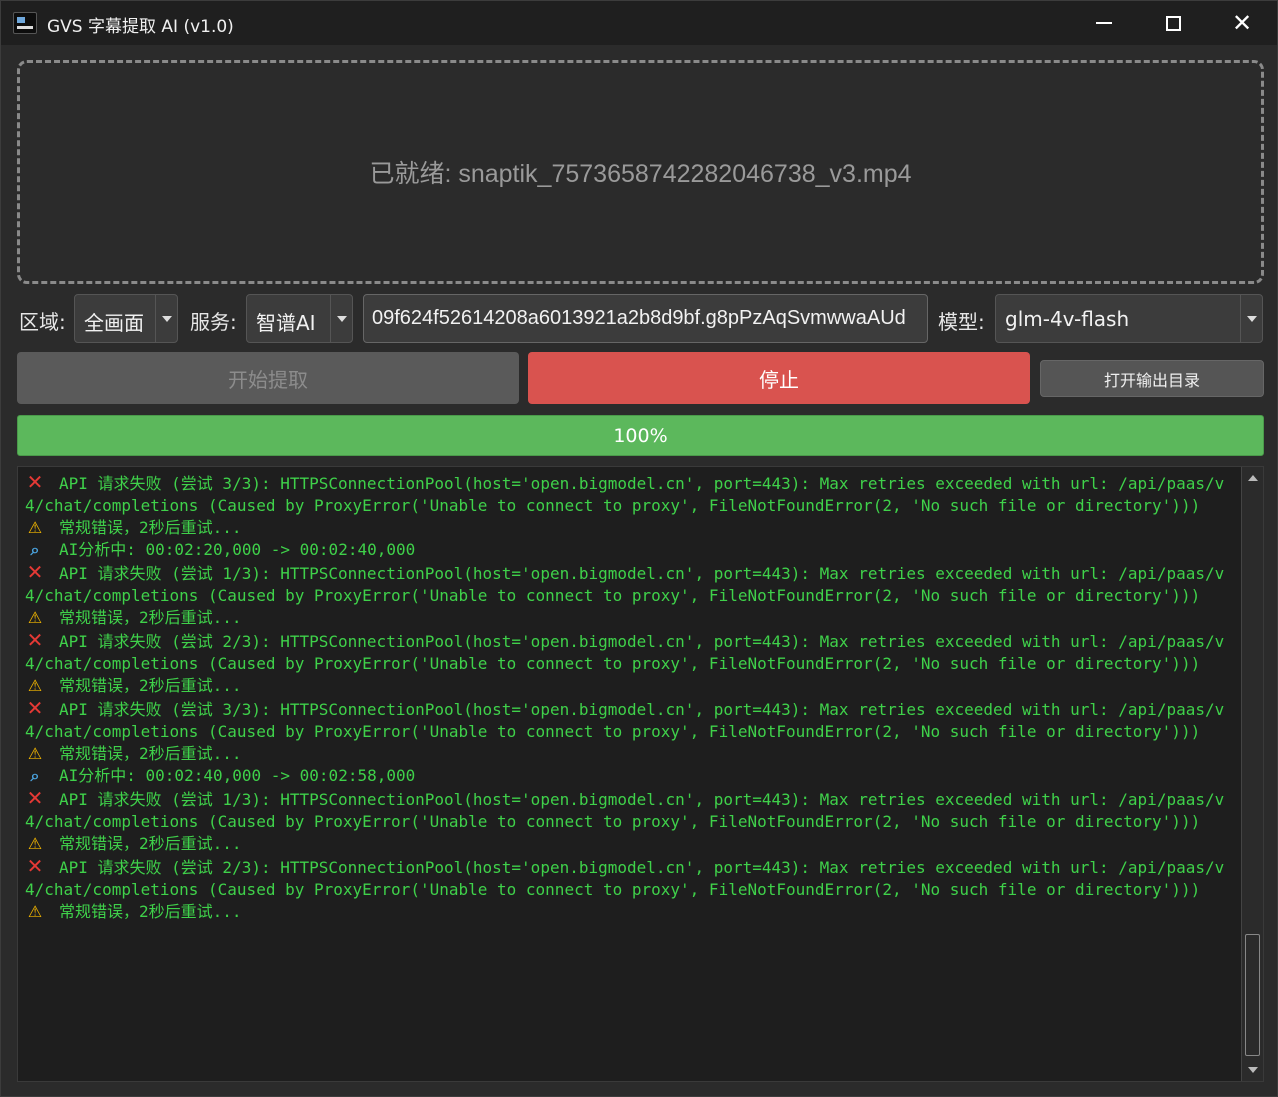 The image size is (1278, 1097). I want to click on scroll-up-button, so click(1252, 478).